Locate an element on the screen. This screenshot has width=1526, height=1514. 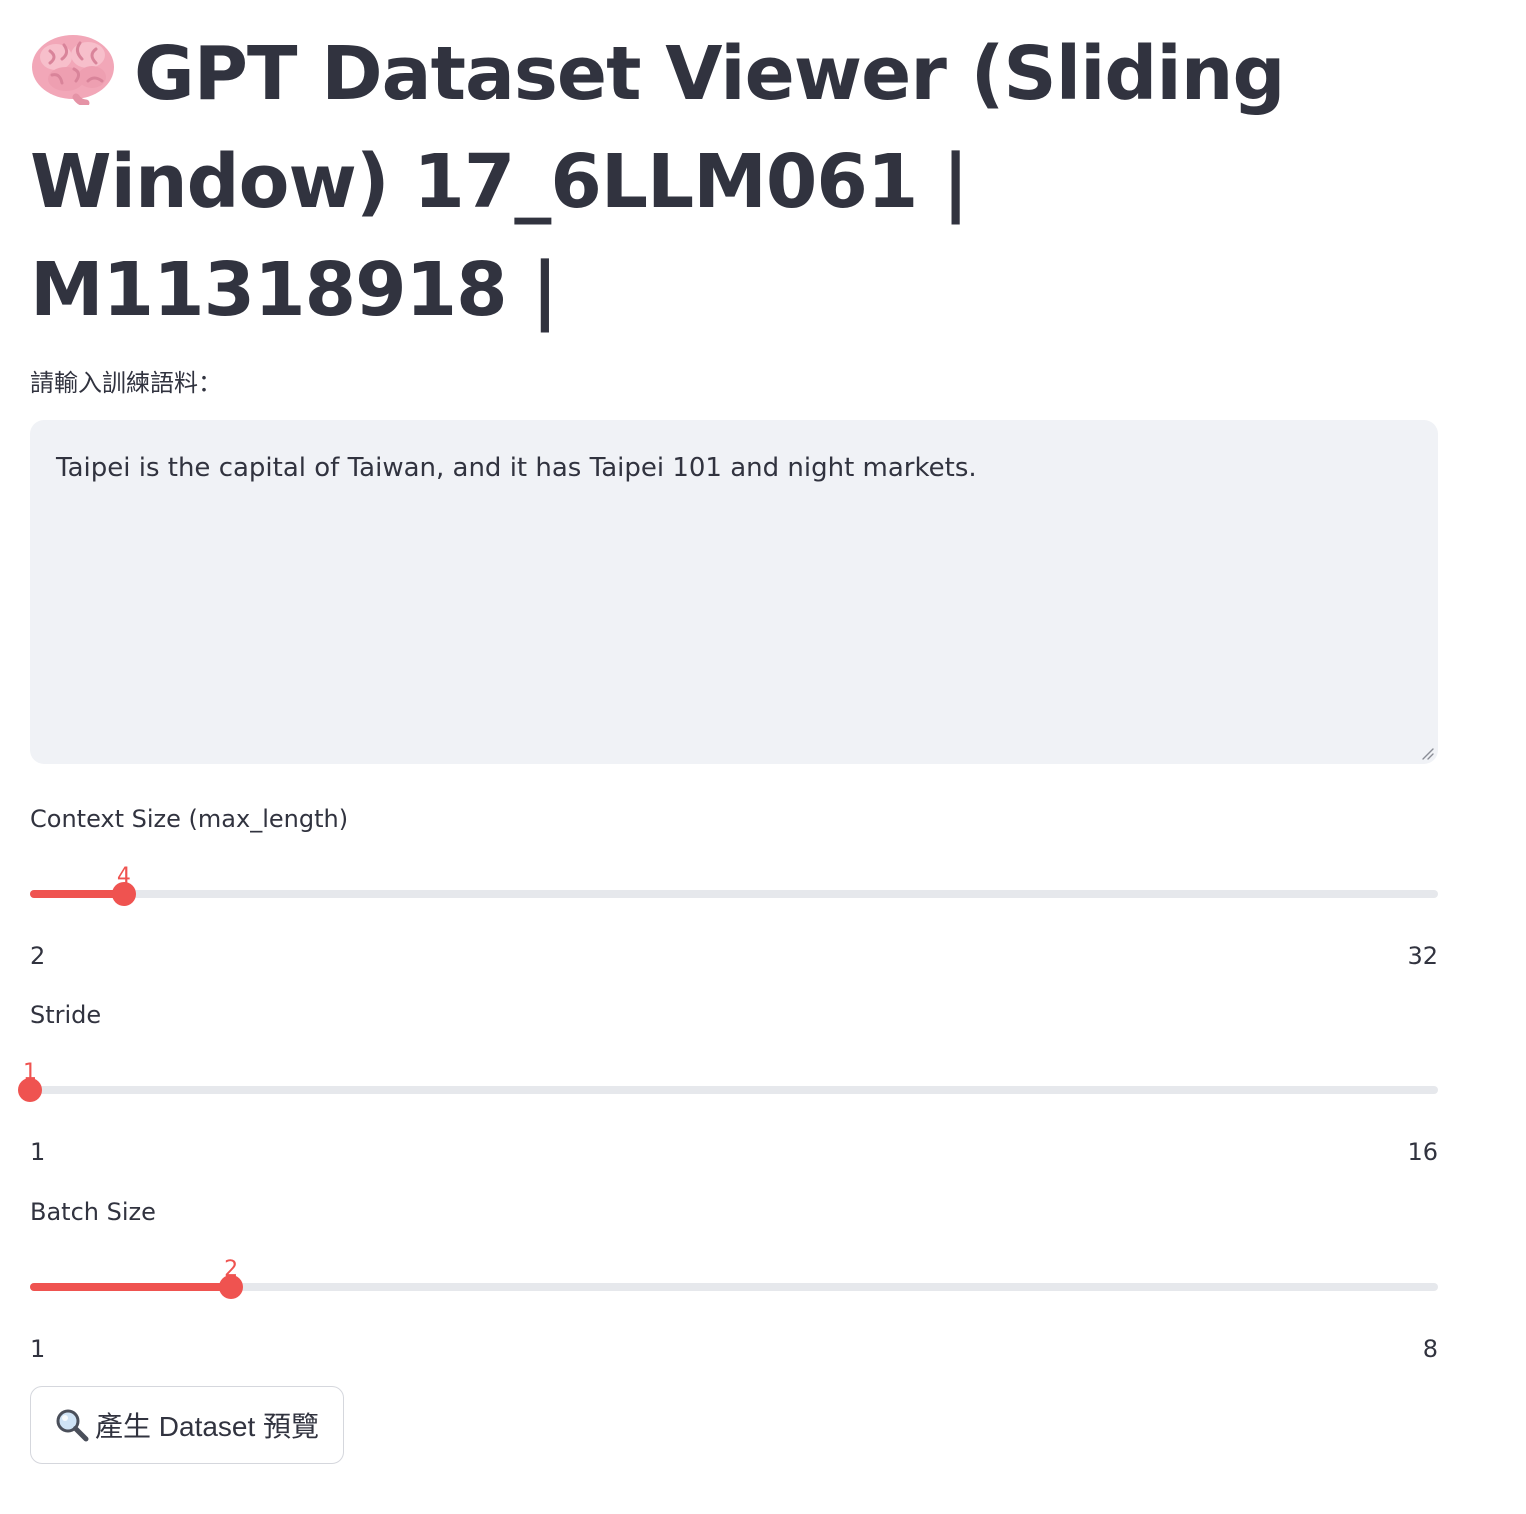
brain-icon is located at coordinates (73, 70).